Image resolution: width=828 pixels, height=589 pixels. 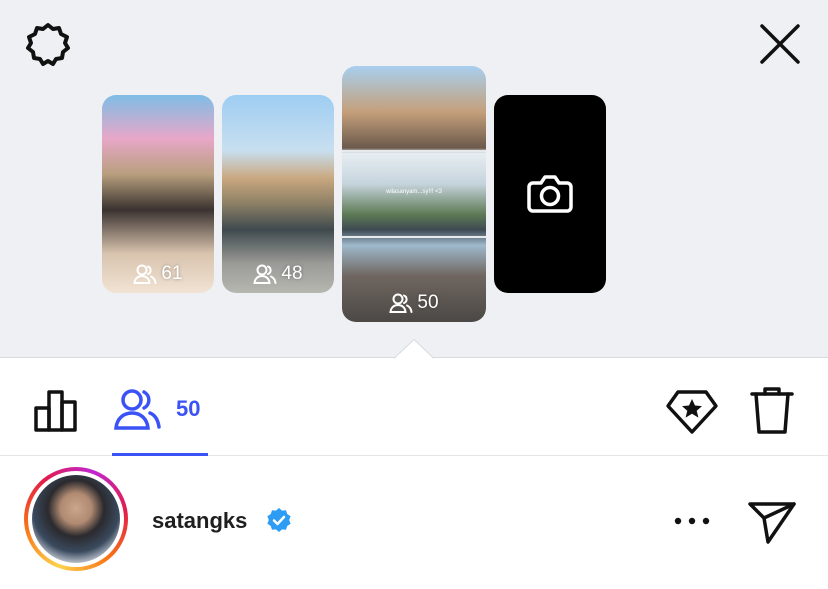 I want to click on story-viewer-count: 48, so click(x=278, y=274).